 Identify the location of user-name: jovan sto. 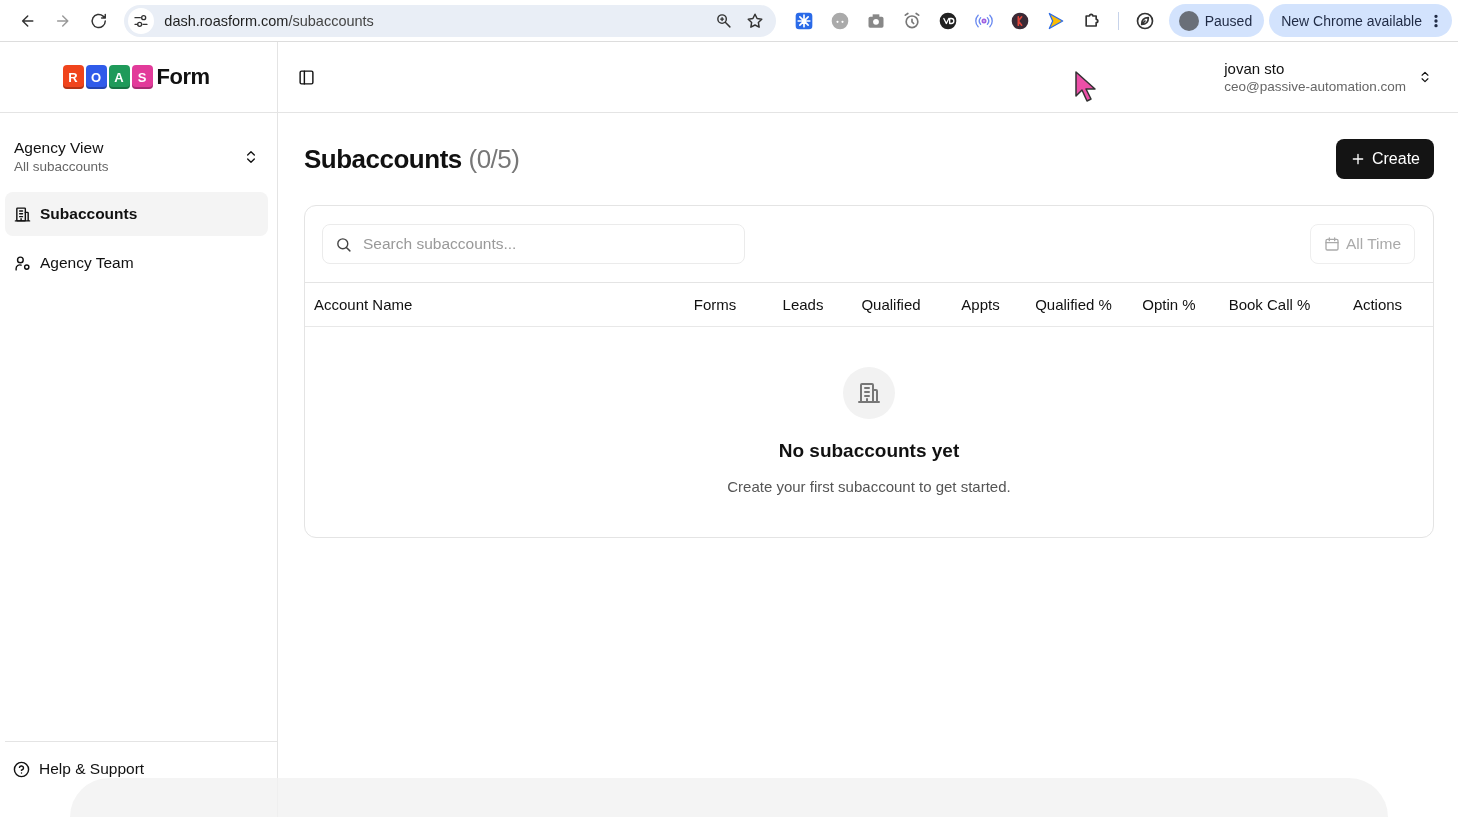
(1255, 68).